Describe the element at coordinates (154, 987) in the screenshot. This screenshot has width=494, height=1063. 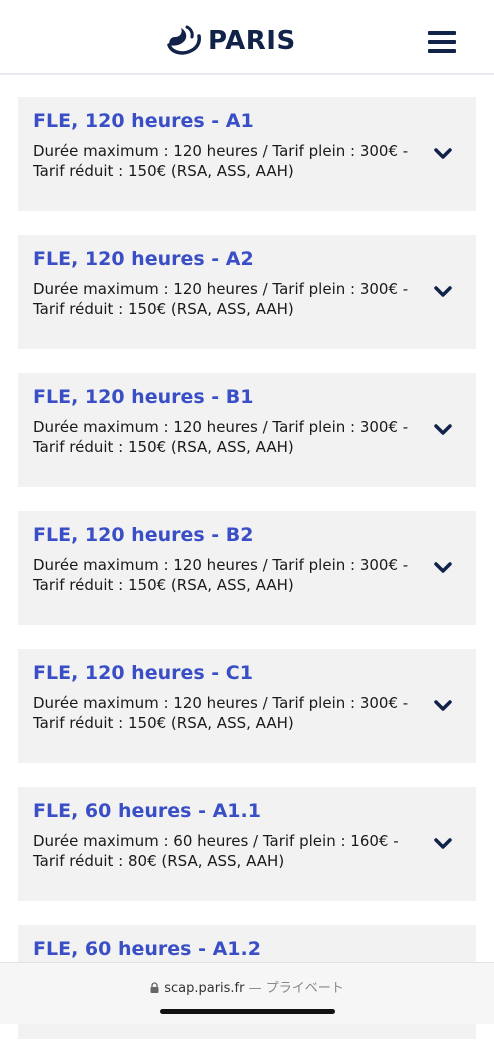
I see `lock-icon` at that location.